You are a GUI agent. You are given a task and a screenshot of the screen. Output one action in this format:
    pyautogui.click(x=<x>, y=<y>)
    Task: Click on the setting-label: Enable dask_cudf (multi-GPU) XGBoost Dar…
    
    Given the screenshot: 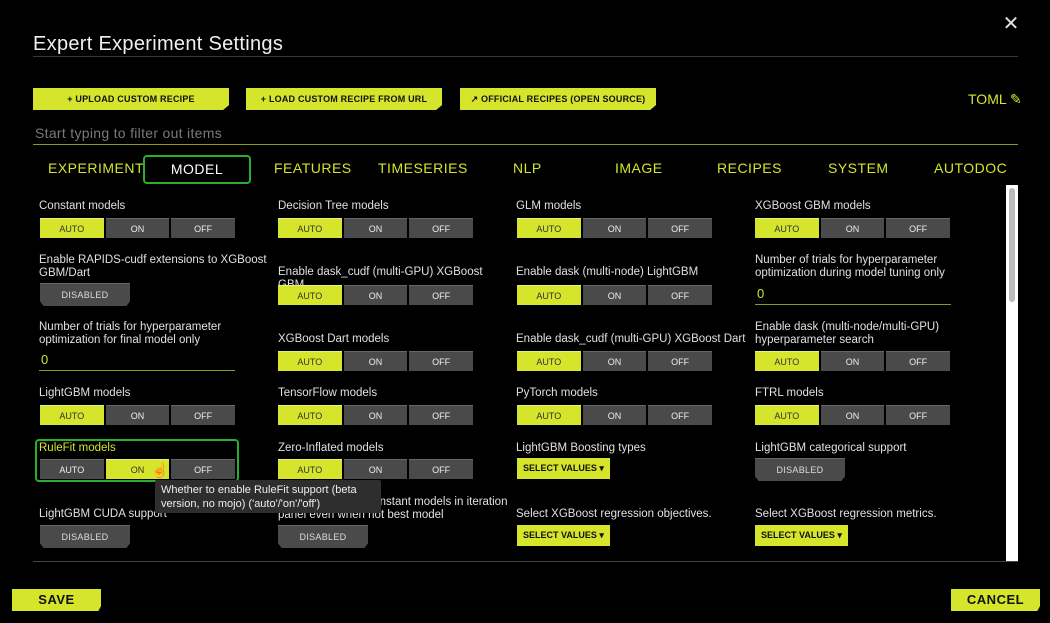 What is the action you would take?
    pyautogui.click(x=631, y=339)
    